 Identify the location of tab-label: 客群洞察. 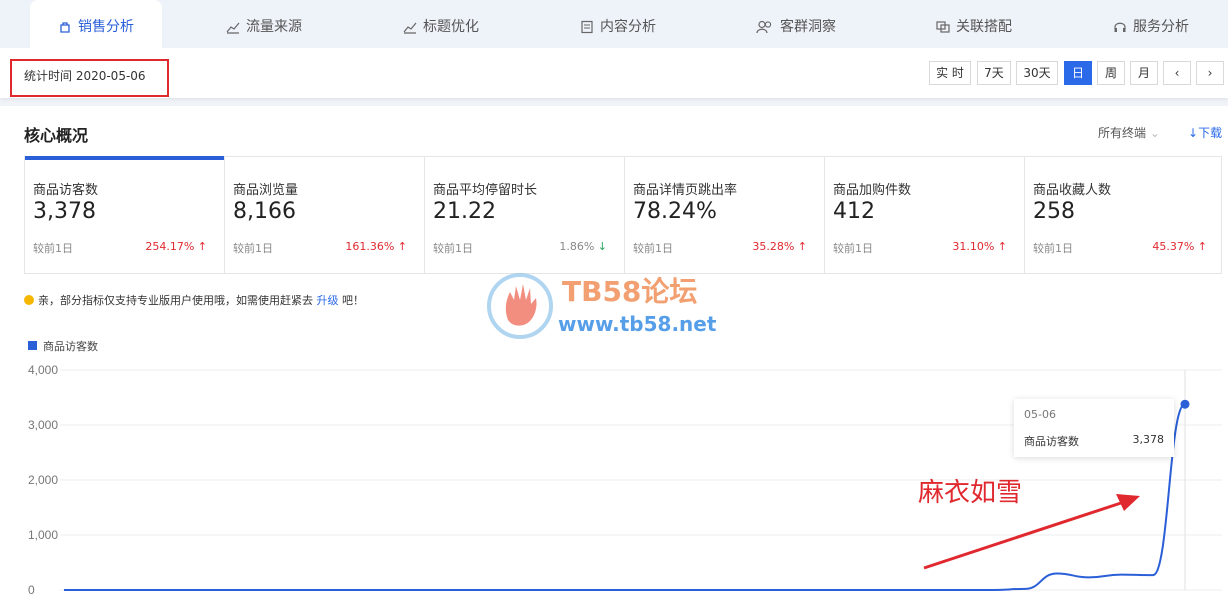
(808, 27).